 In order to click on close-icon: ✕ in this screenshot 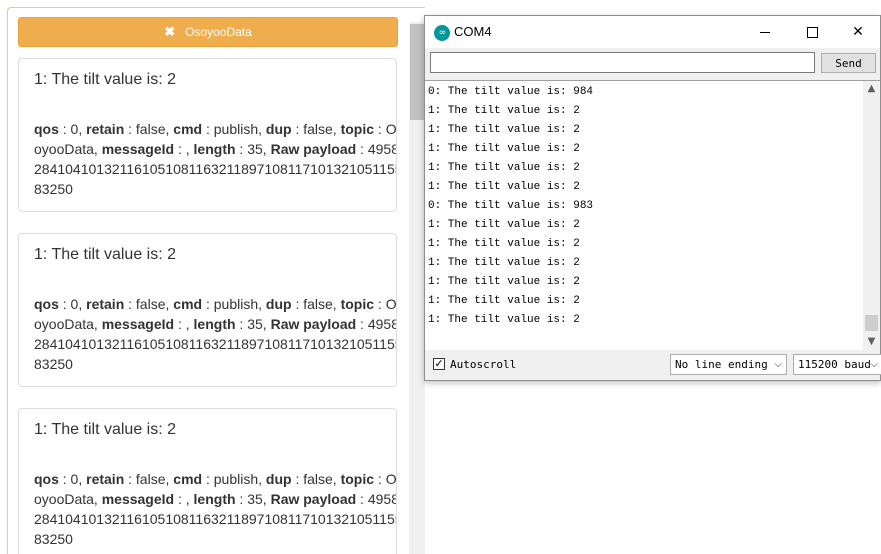, I will do `click(858, 32)`.